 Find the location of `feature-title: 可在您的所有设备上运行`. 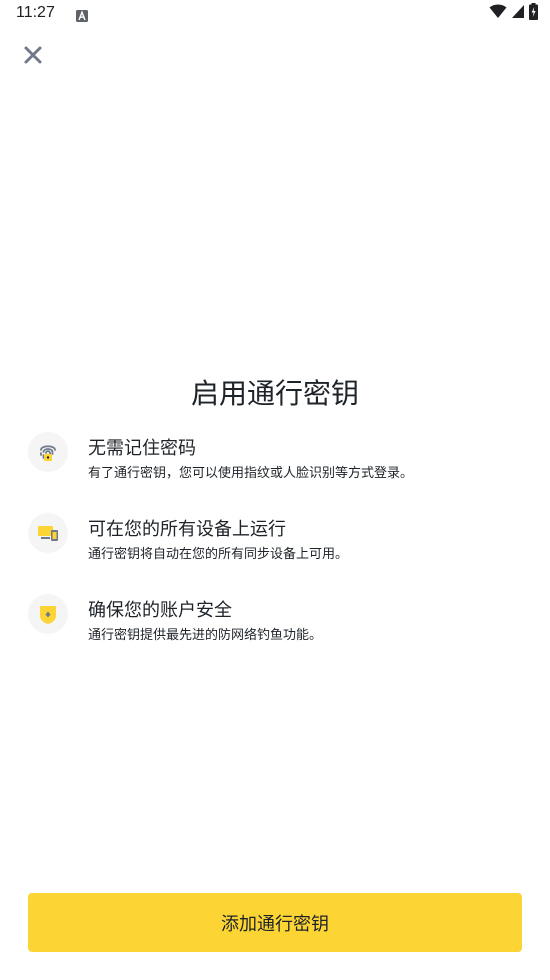

feature-title: 可在您的所有设备上运行 is located at coordinates (187, 529).